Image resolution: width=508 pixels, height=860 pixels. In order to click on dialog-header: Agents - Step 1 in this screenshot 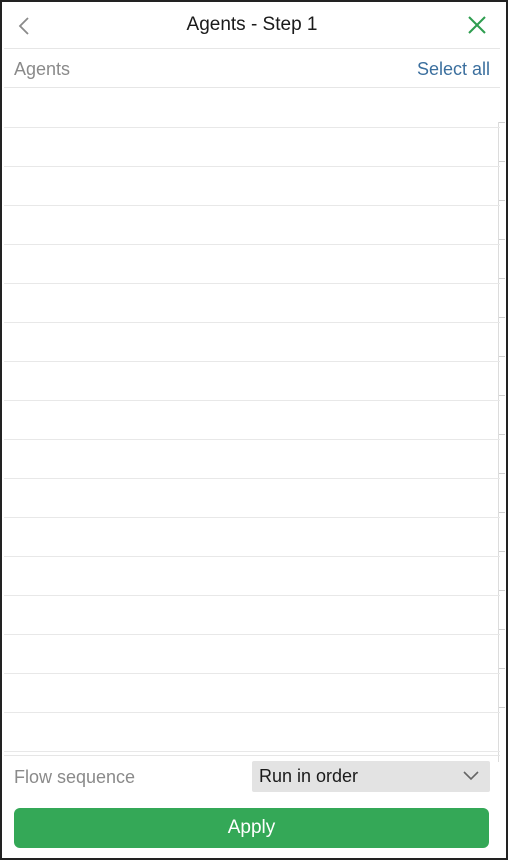, I will do `click(252, 26)`.